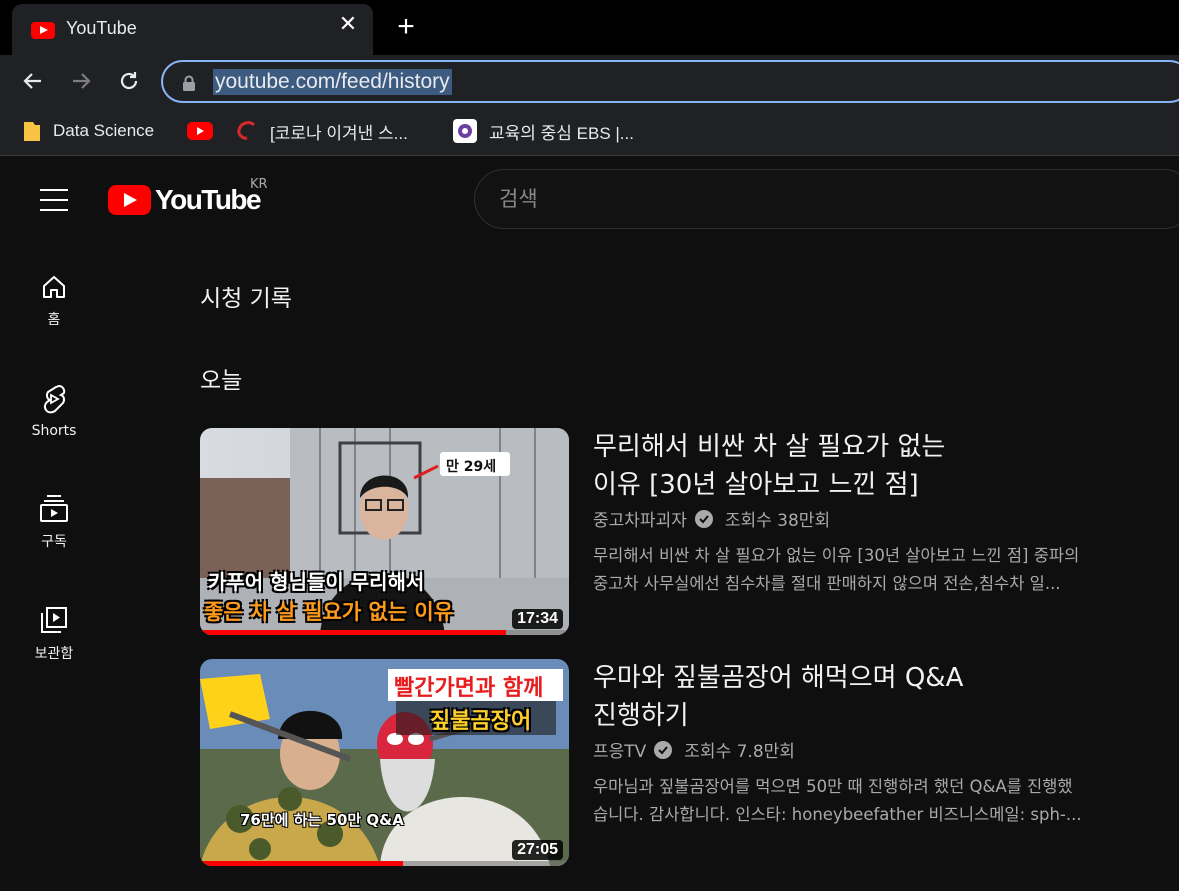  Describe the element at coordinates (481, 721) in the screenshot. I see `thumbnail-caption: 짚불곰장어` at that location.